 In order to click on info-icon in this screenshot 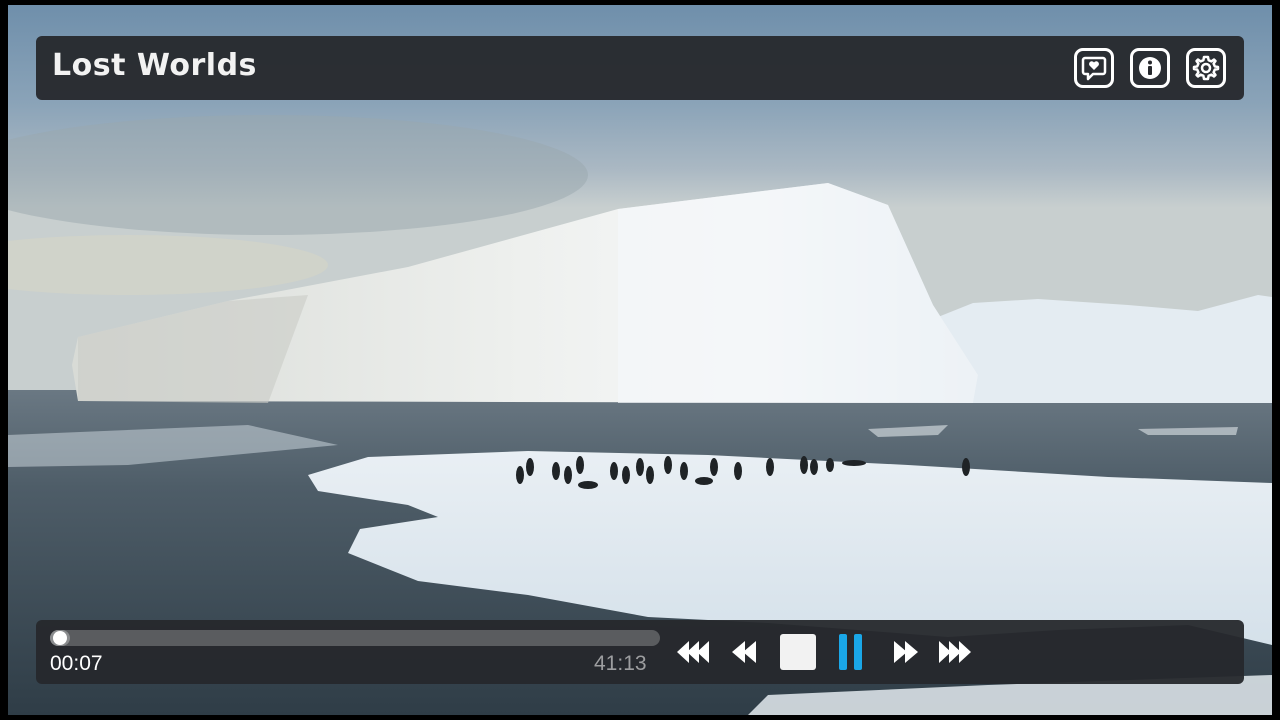, I will do `click(1150, 68)`.